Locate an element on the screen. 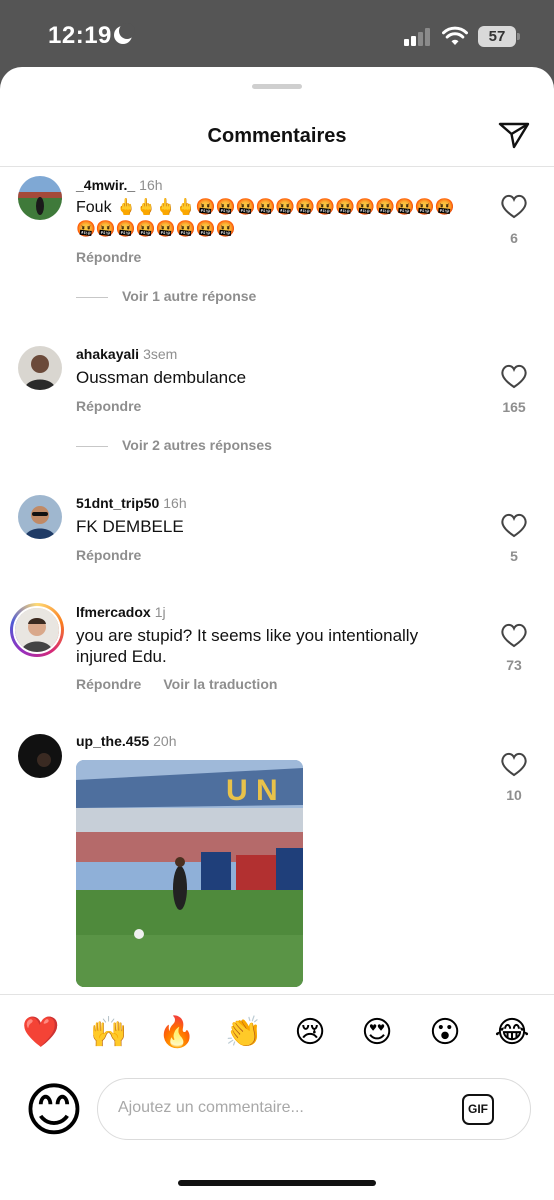  comment-header: ahakayali 3sem is located at coordinates (126, 354).